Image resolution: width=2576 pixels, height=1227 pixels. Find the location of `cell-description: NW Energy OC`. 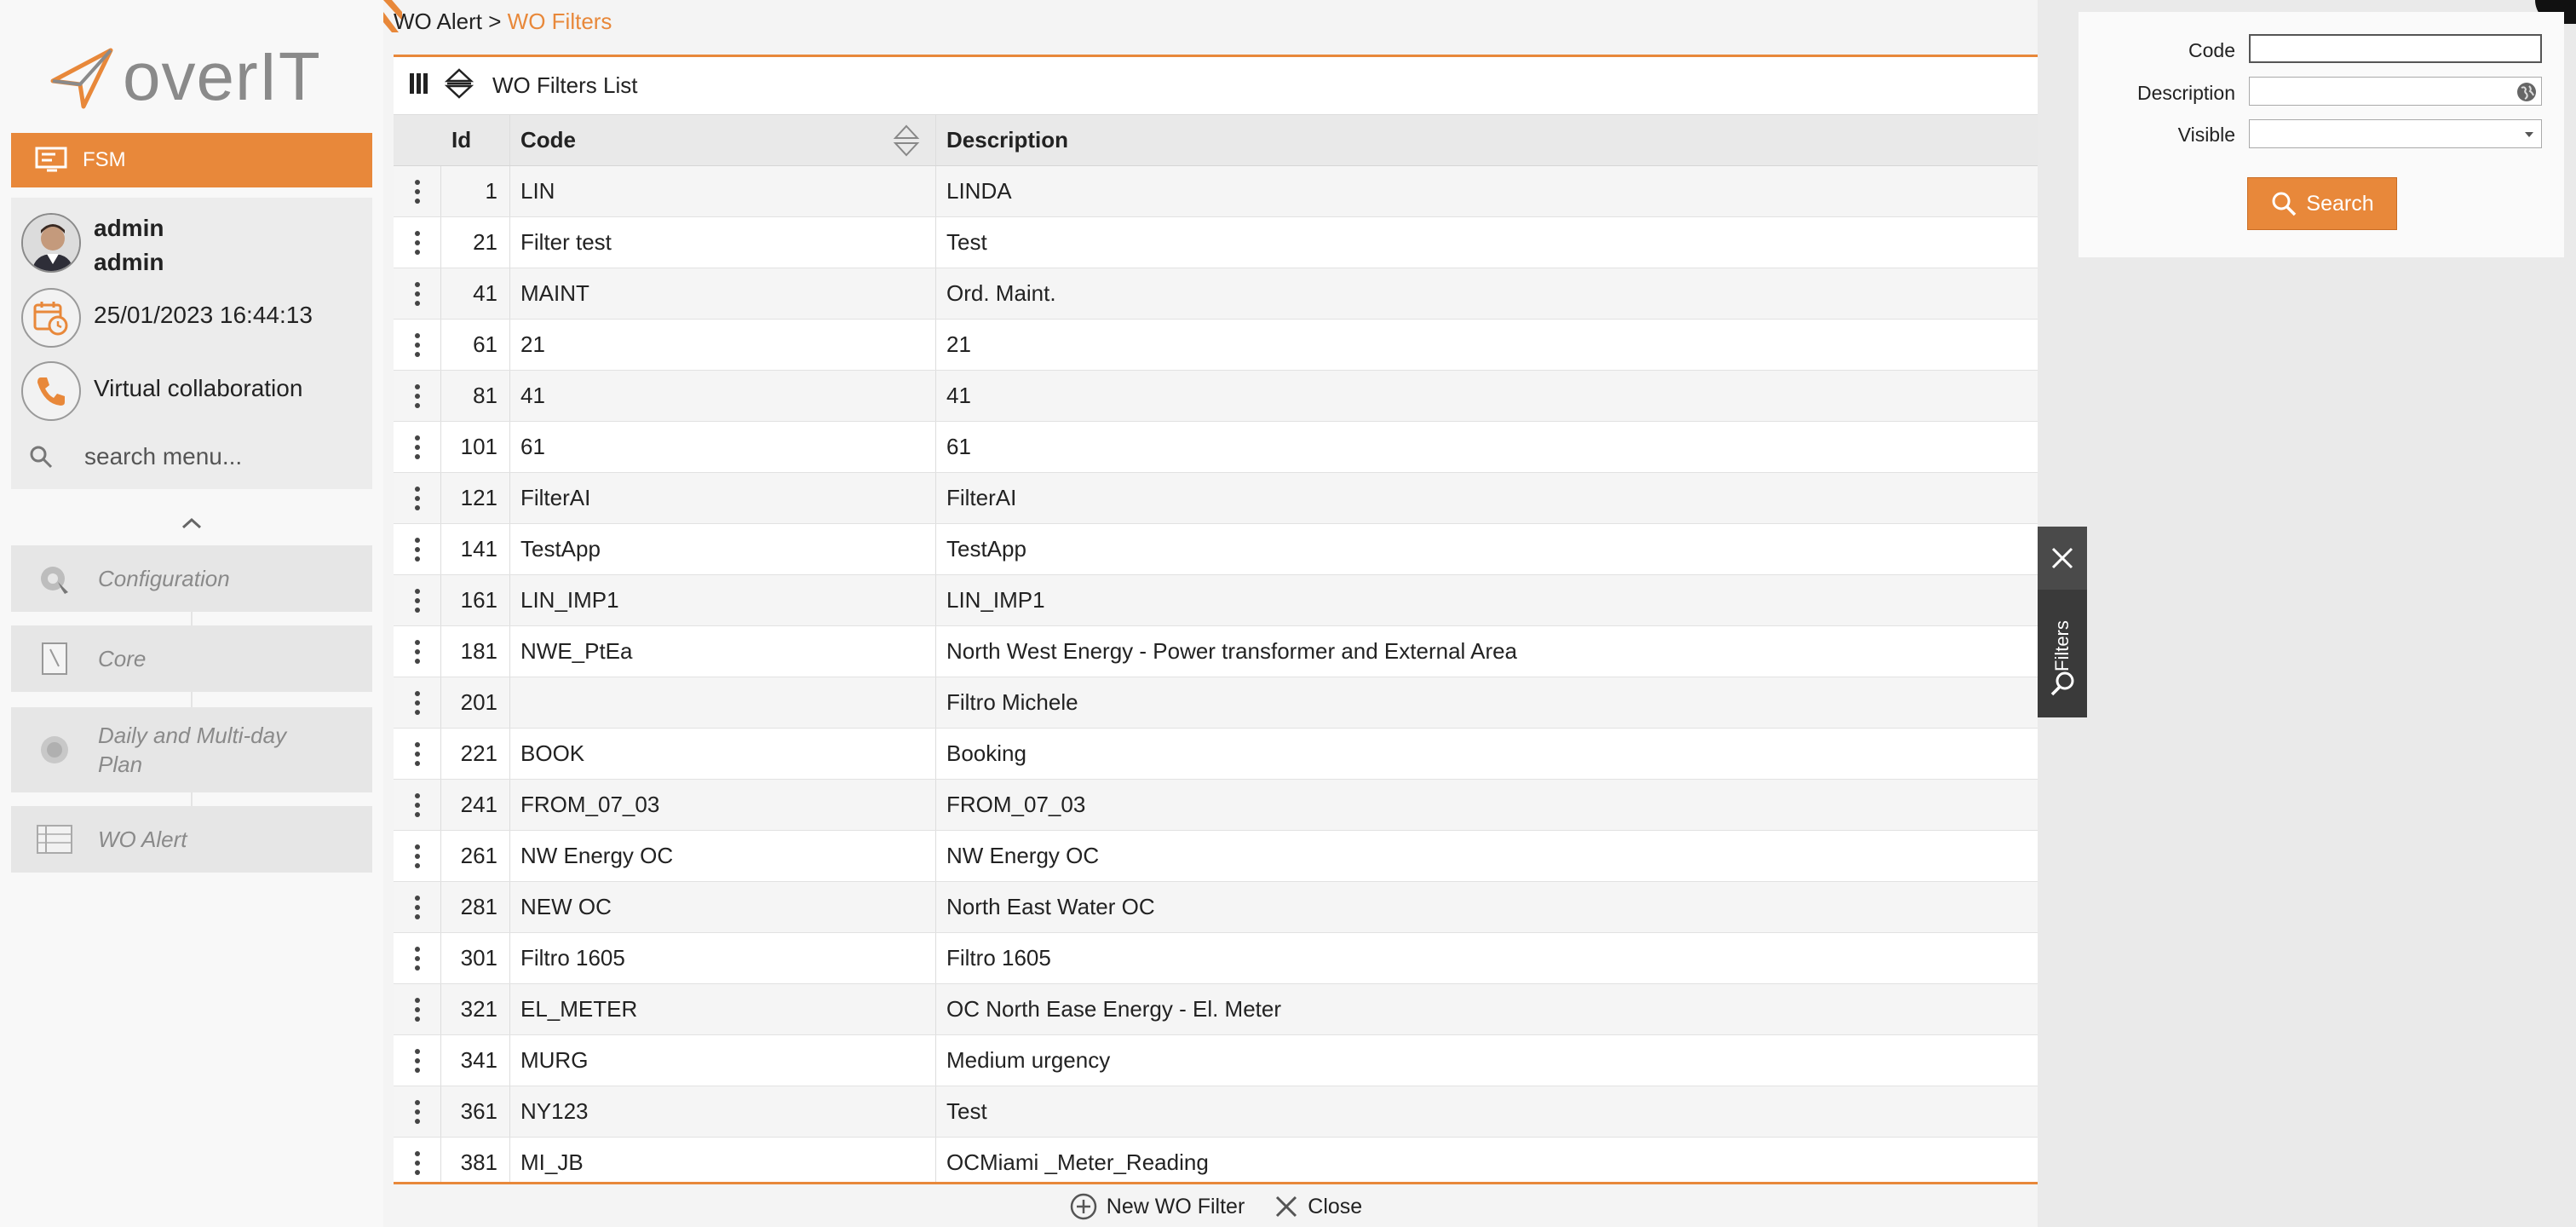

cell-description: NW Energy OC is located at coordinates (1487, 856).